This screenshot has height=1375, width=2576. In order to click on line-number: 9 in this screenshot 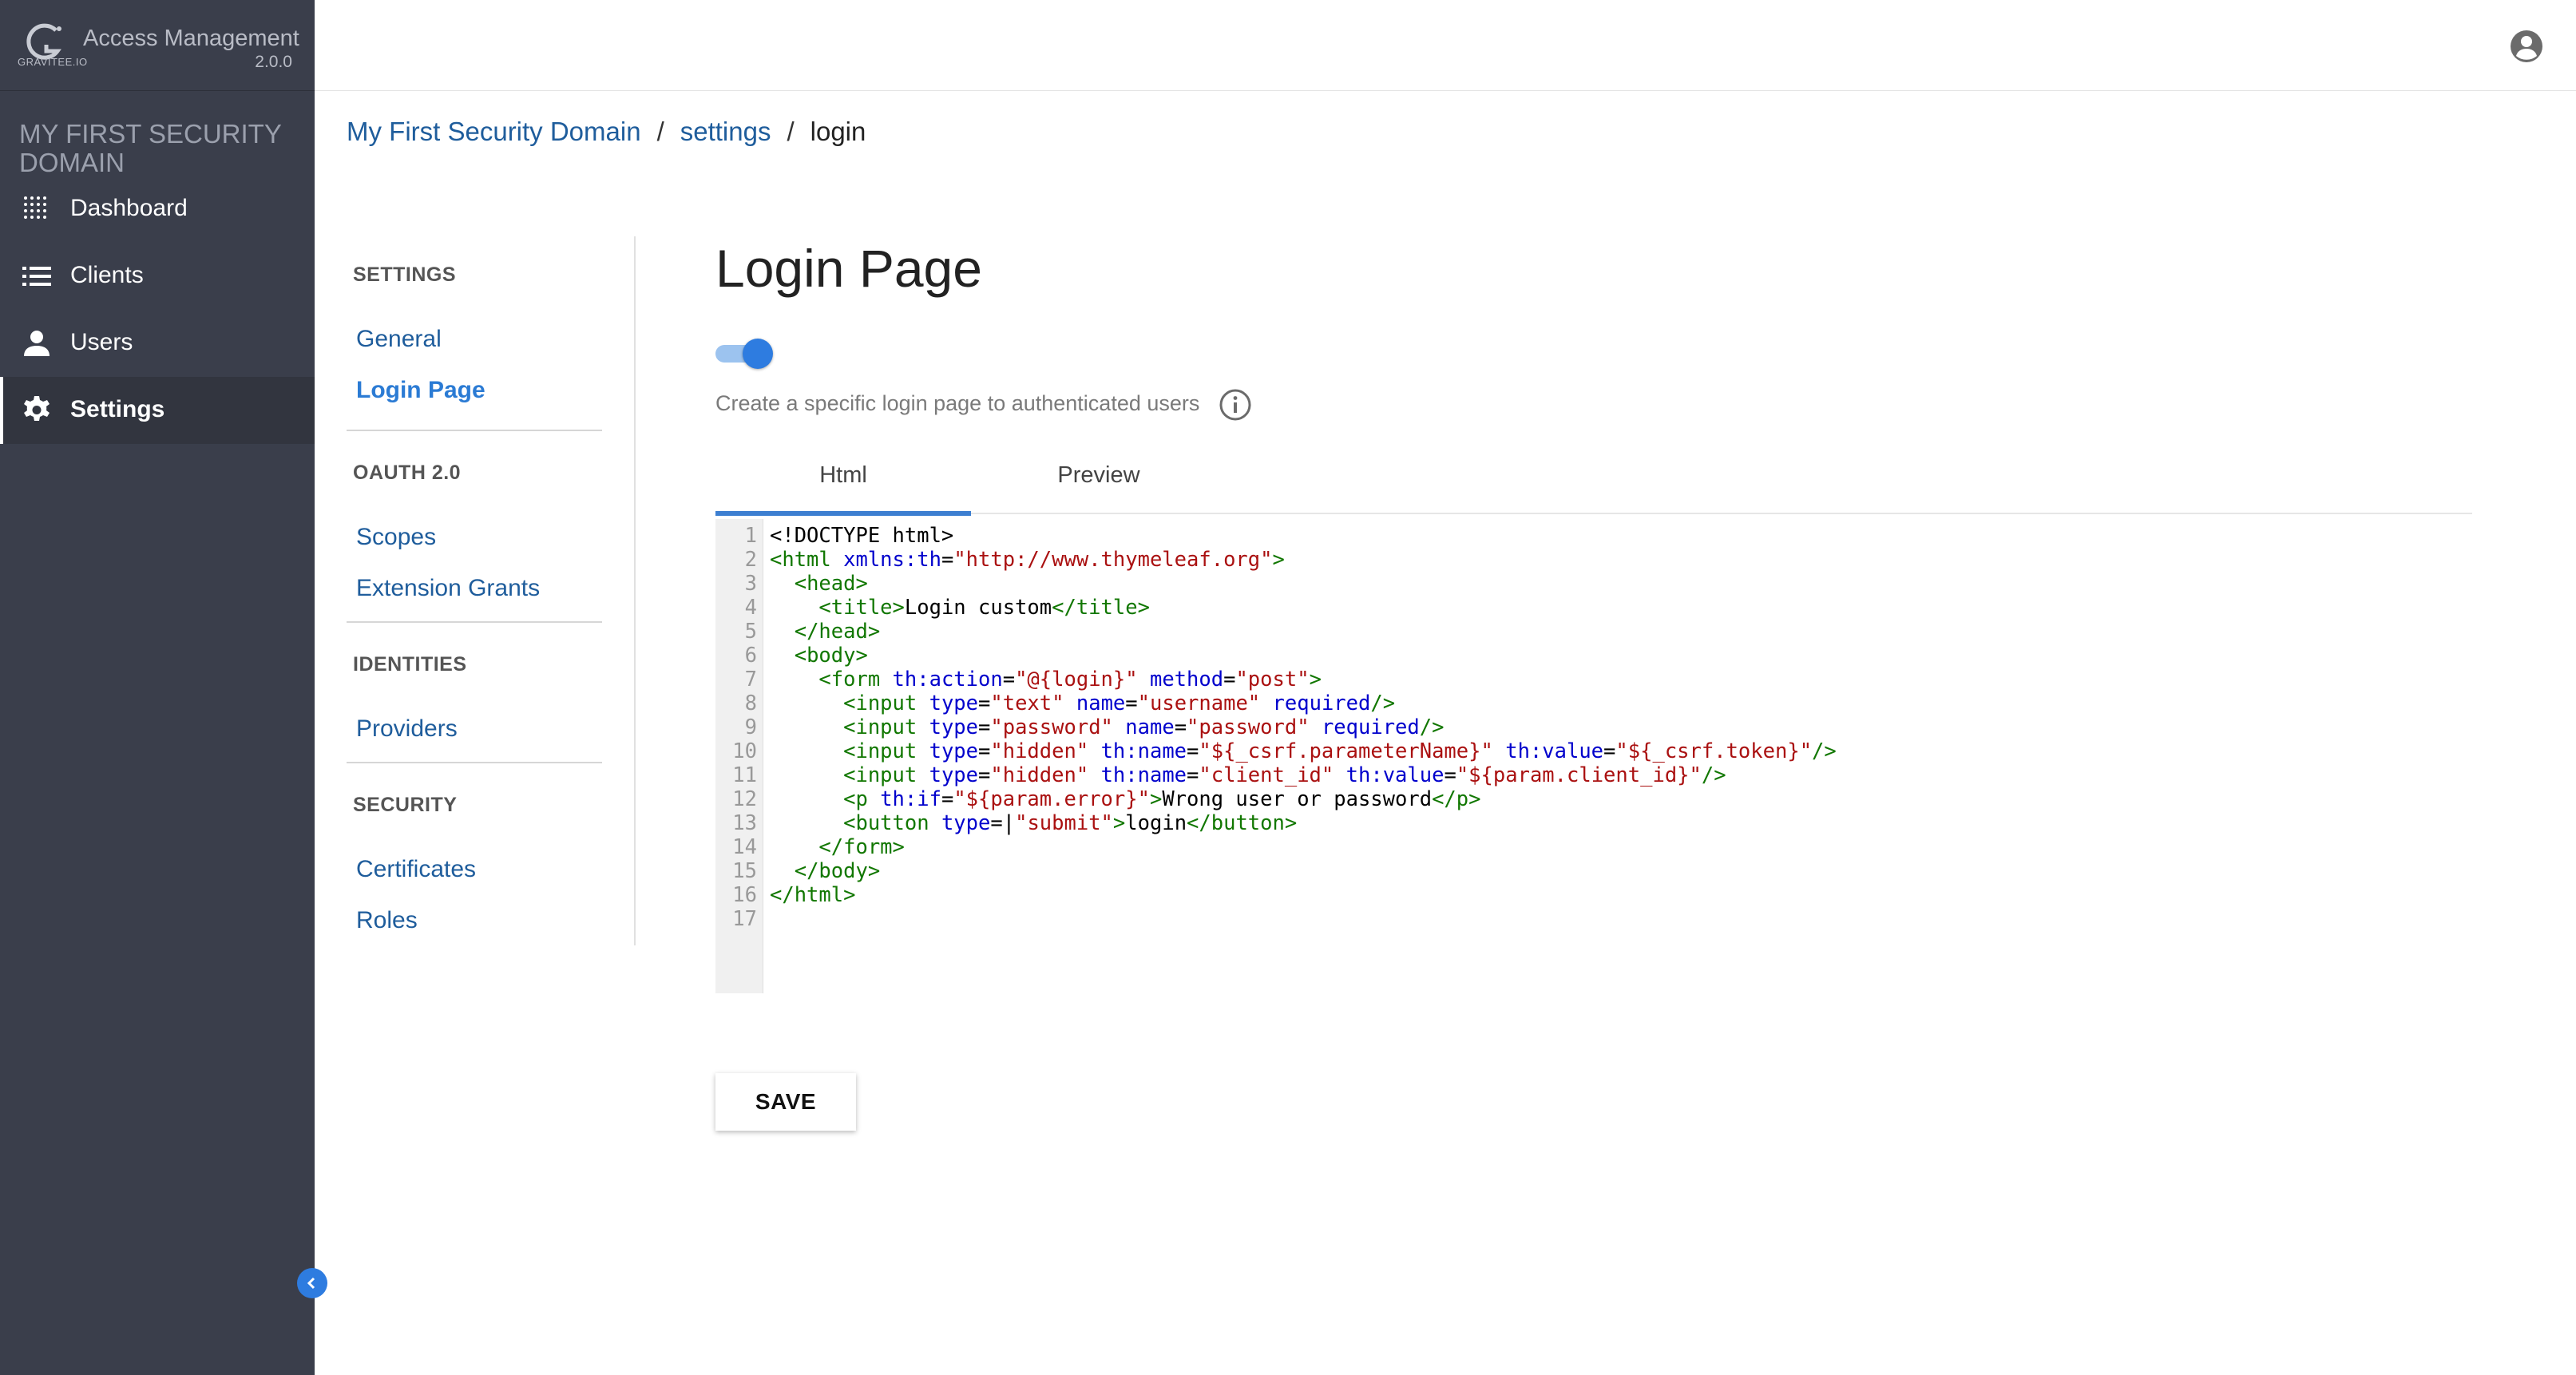, I will do `click(750, 727)`.